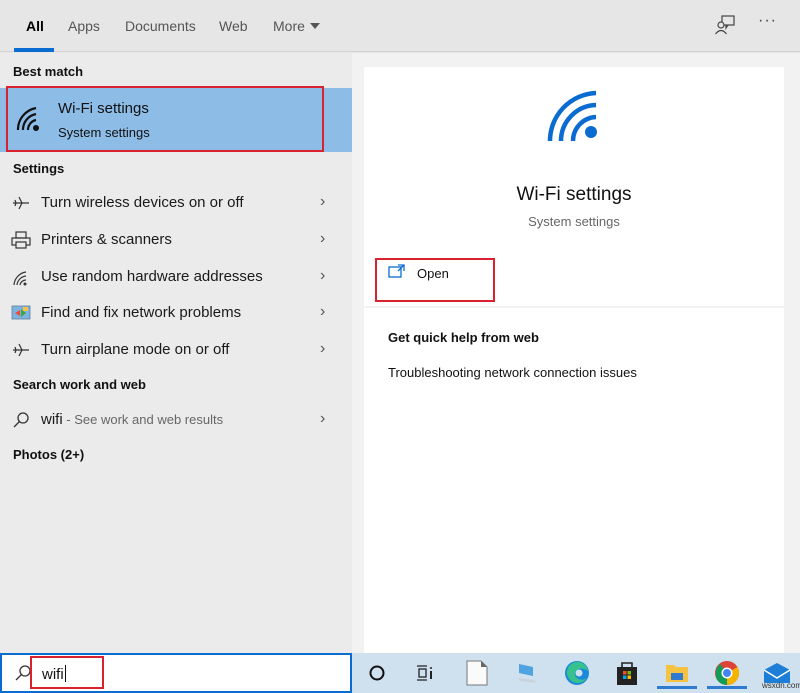 This screenshot has width=800, height=693. Describe the element at coordinates (314, 26) in the screenshot. I see `caret-down-icon` at that location.